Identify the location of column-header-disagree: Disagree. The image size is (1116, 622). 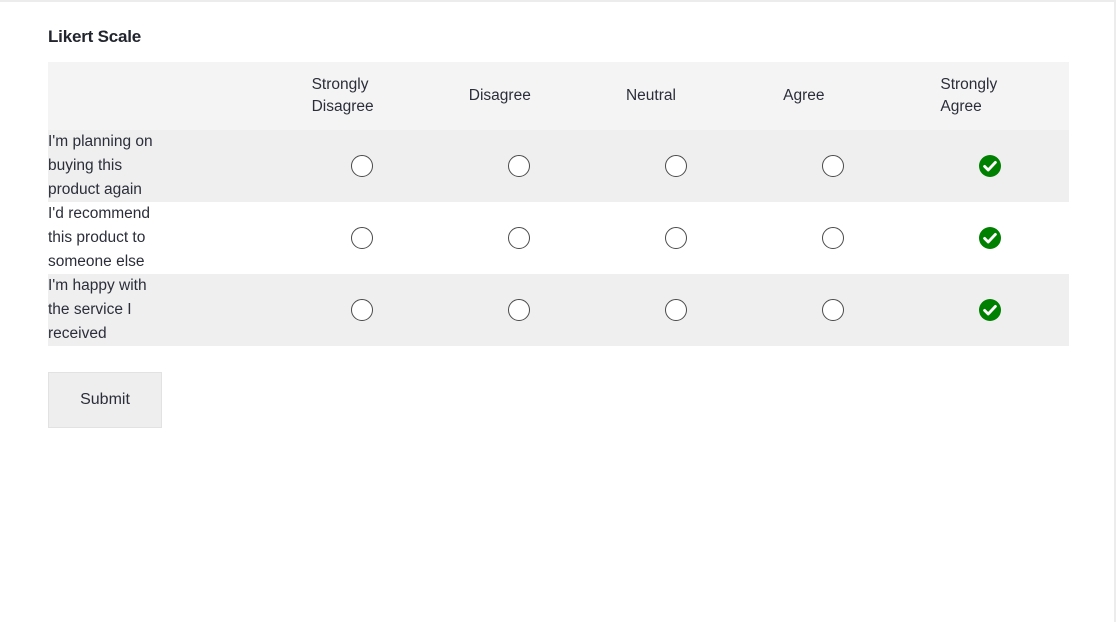
(518, 96).